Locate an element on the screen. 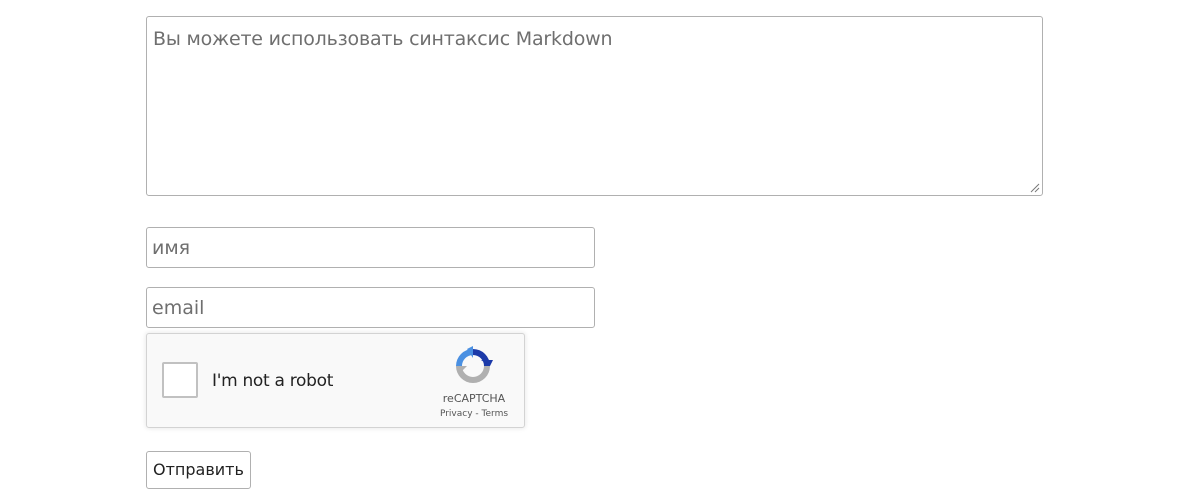 This screenshot has height=497, width=1180. email-placeholder: email is located at coordinates (178, 308).